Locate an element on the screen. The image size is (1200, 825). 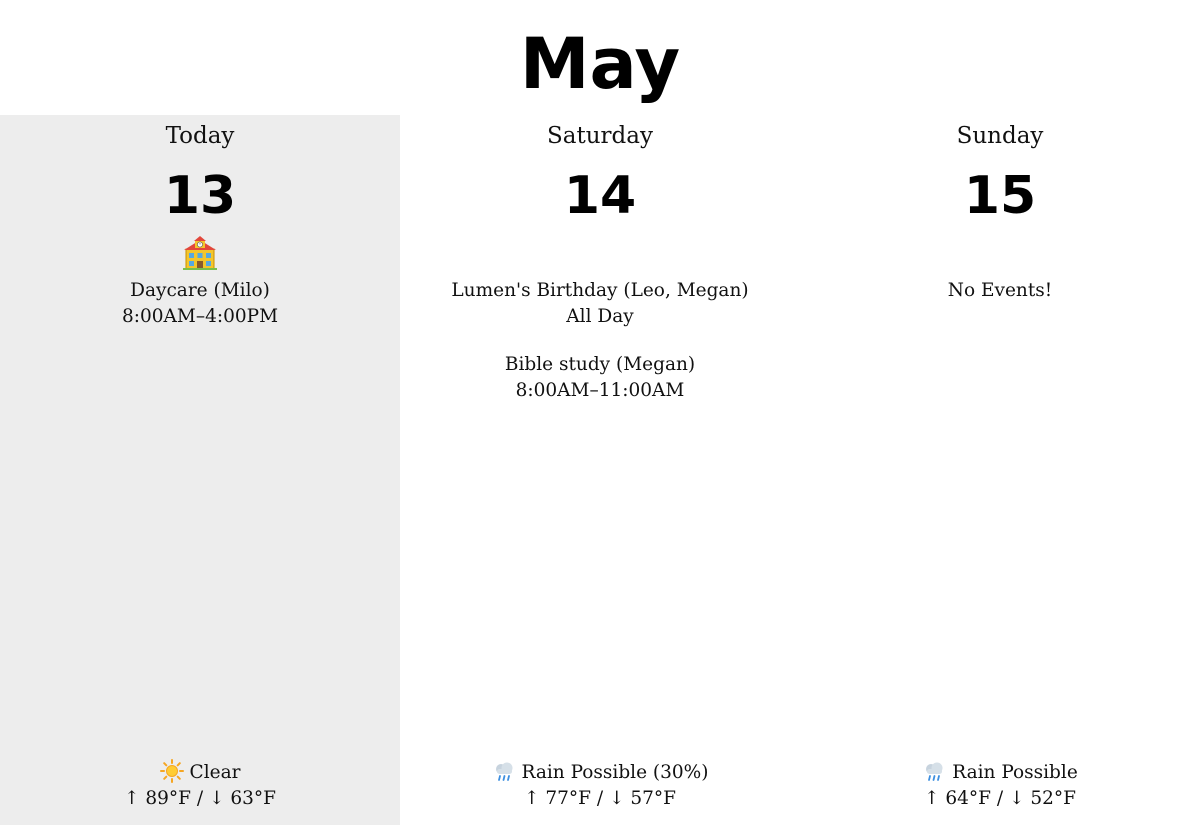
weather-temps: ↑ 89°F / ↓ 63°F is located at coordinates (199, 798).